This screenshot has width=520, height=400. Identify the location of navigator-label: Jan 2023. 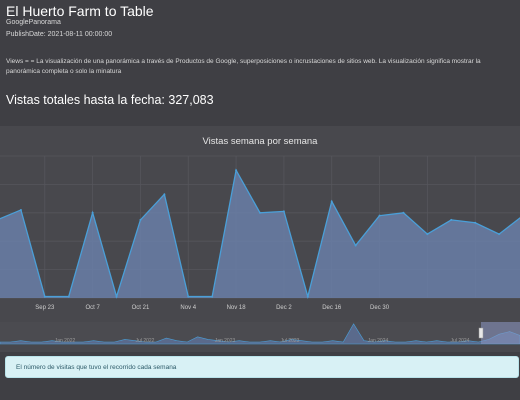
(225, 341).